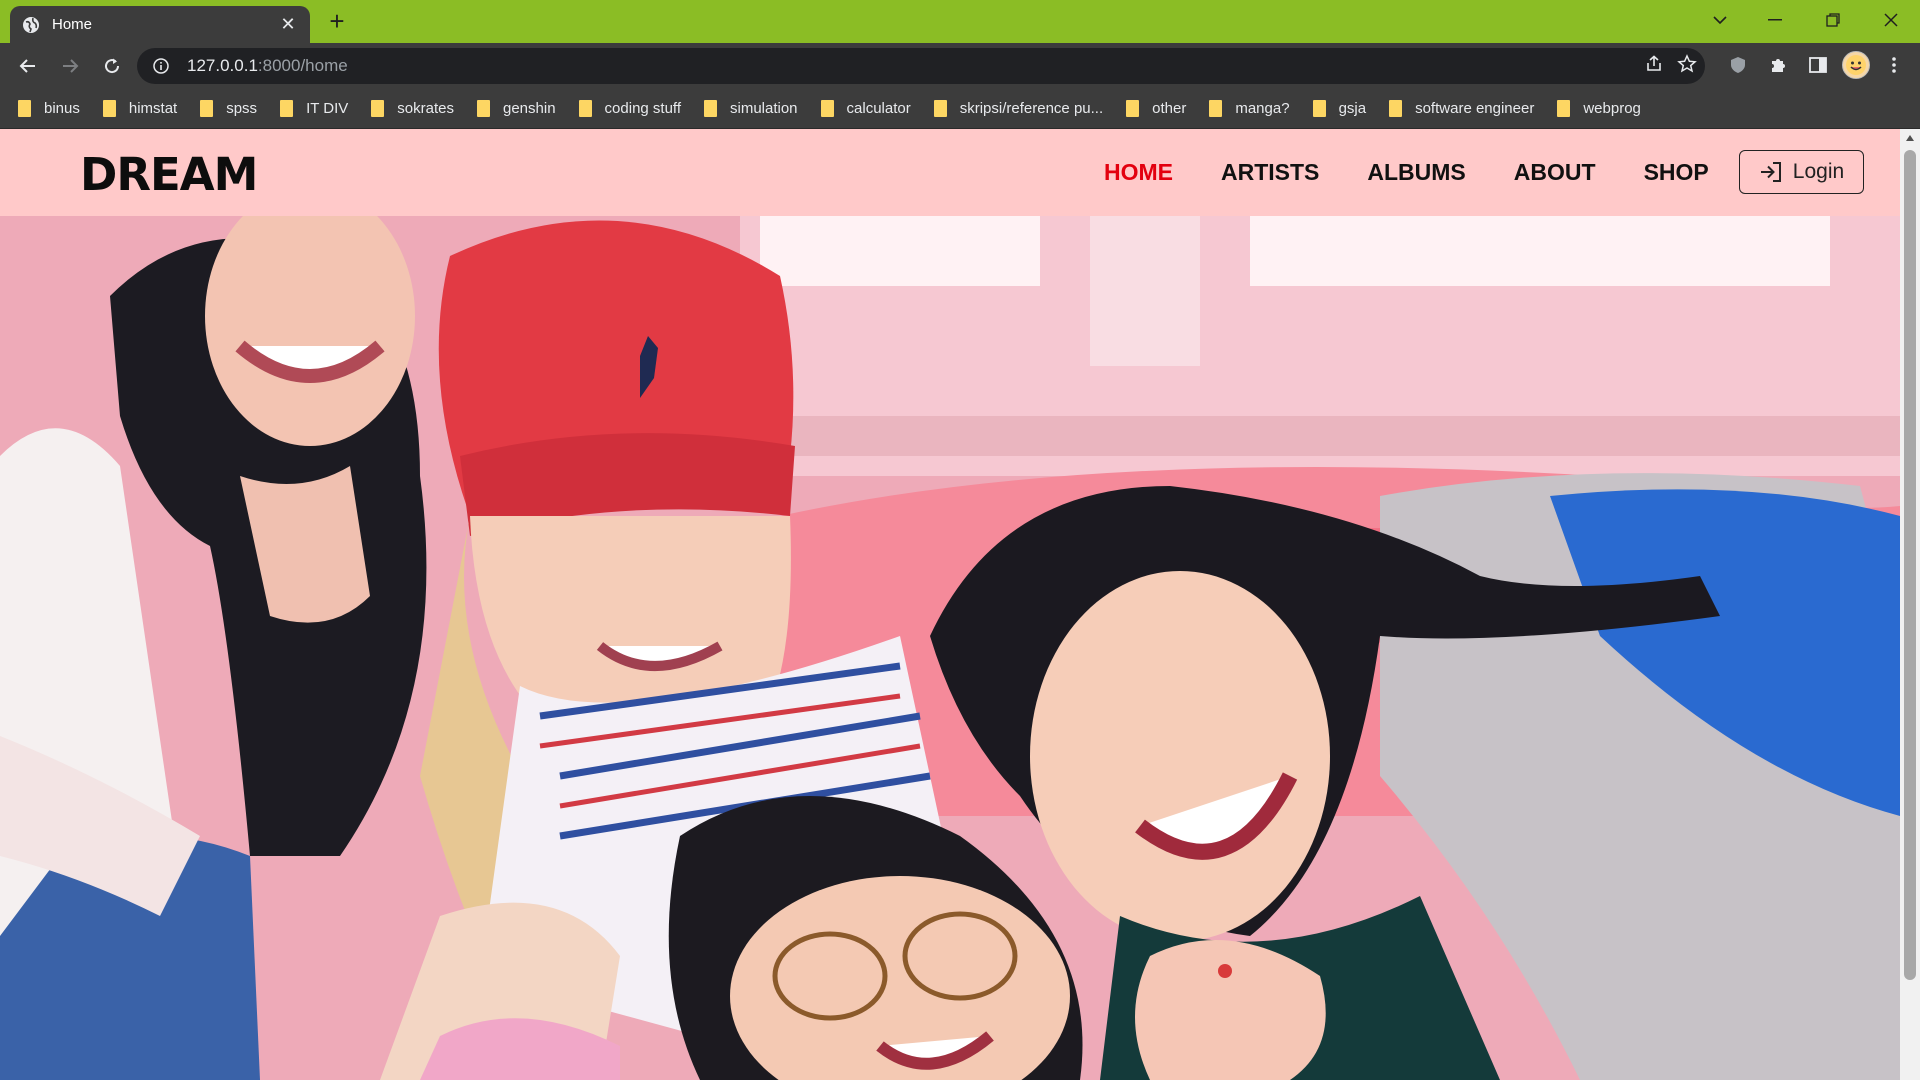 The height and width of the screenshot is (1080, 1920). I want to click on extensions-puzzle-icon, so click(1778, 65).